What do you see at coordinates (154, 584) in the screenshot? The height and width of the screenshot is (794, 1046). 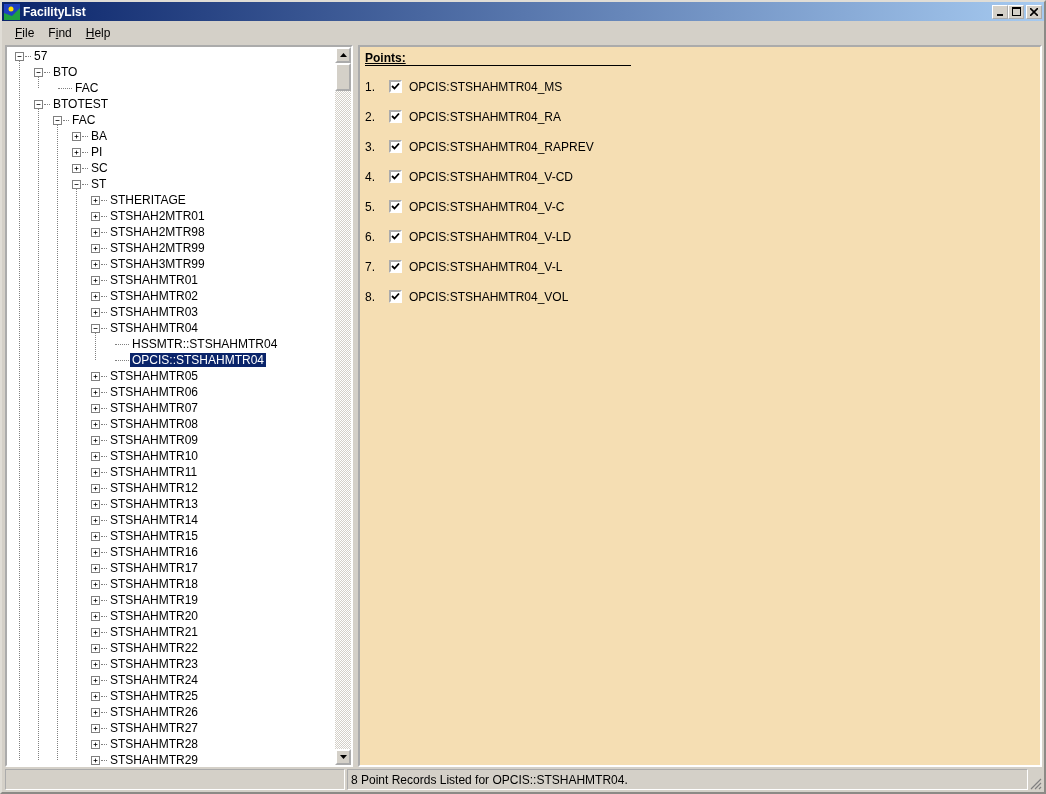 I see `tree-item: STSHAHMTR18` at bounding box center [154, 584].